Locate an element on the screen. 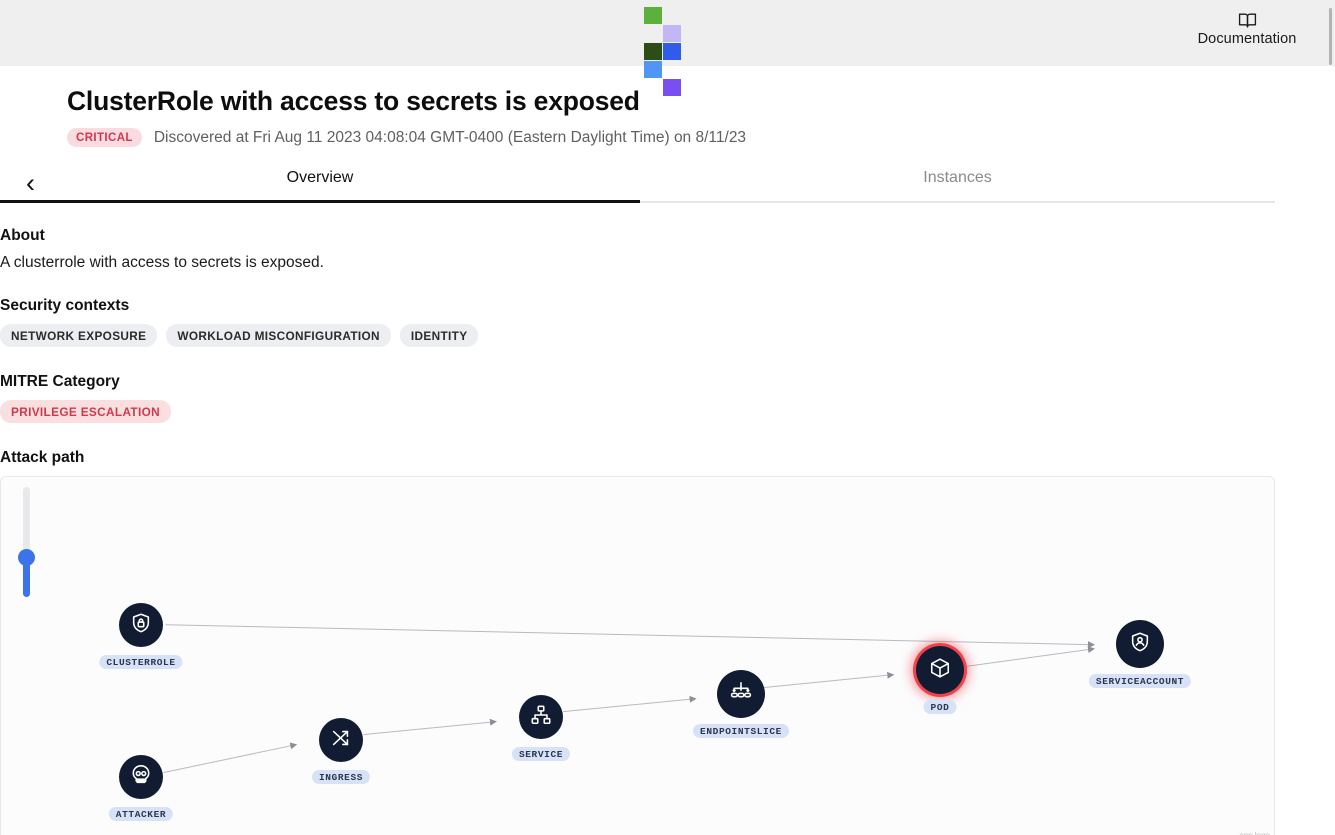 This screenshot has width=1335, height=835. edge-pod-serviceaccount is located at coordinates (1029, 657).